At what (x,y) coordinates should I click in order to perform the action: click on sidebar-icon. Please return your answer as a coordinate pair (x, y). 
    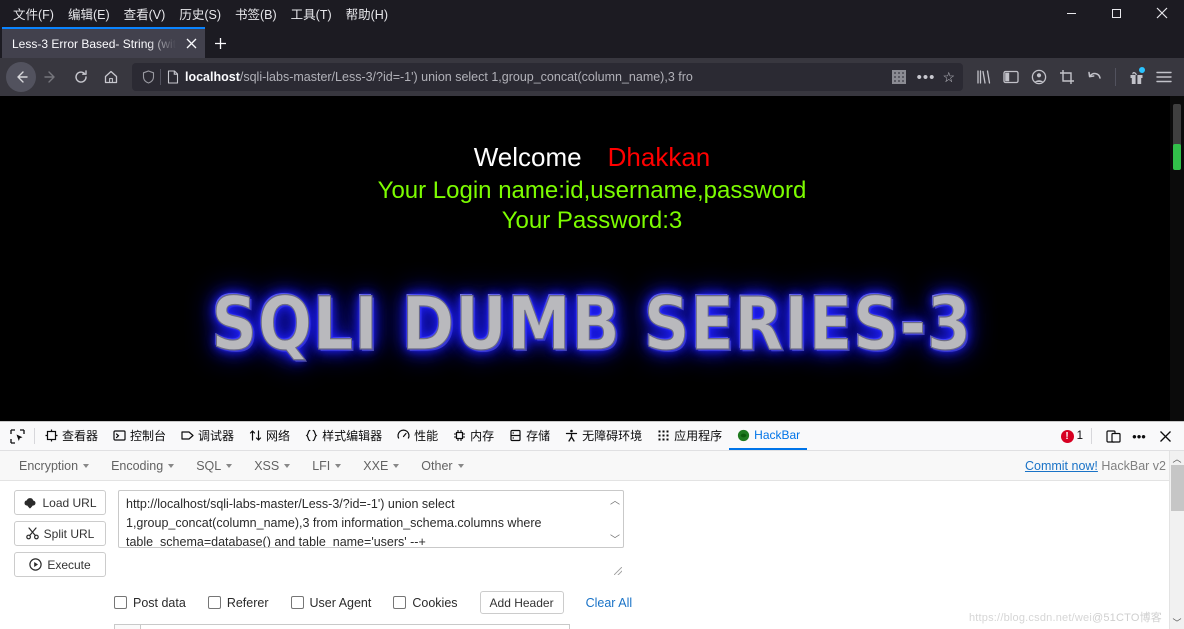
    Looking at the image, I should click on (1011, 77).